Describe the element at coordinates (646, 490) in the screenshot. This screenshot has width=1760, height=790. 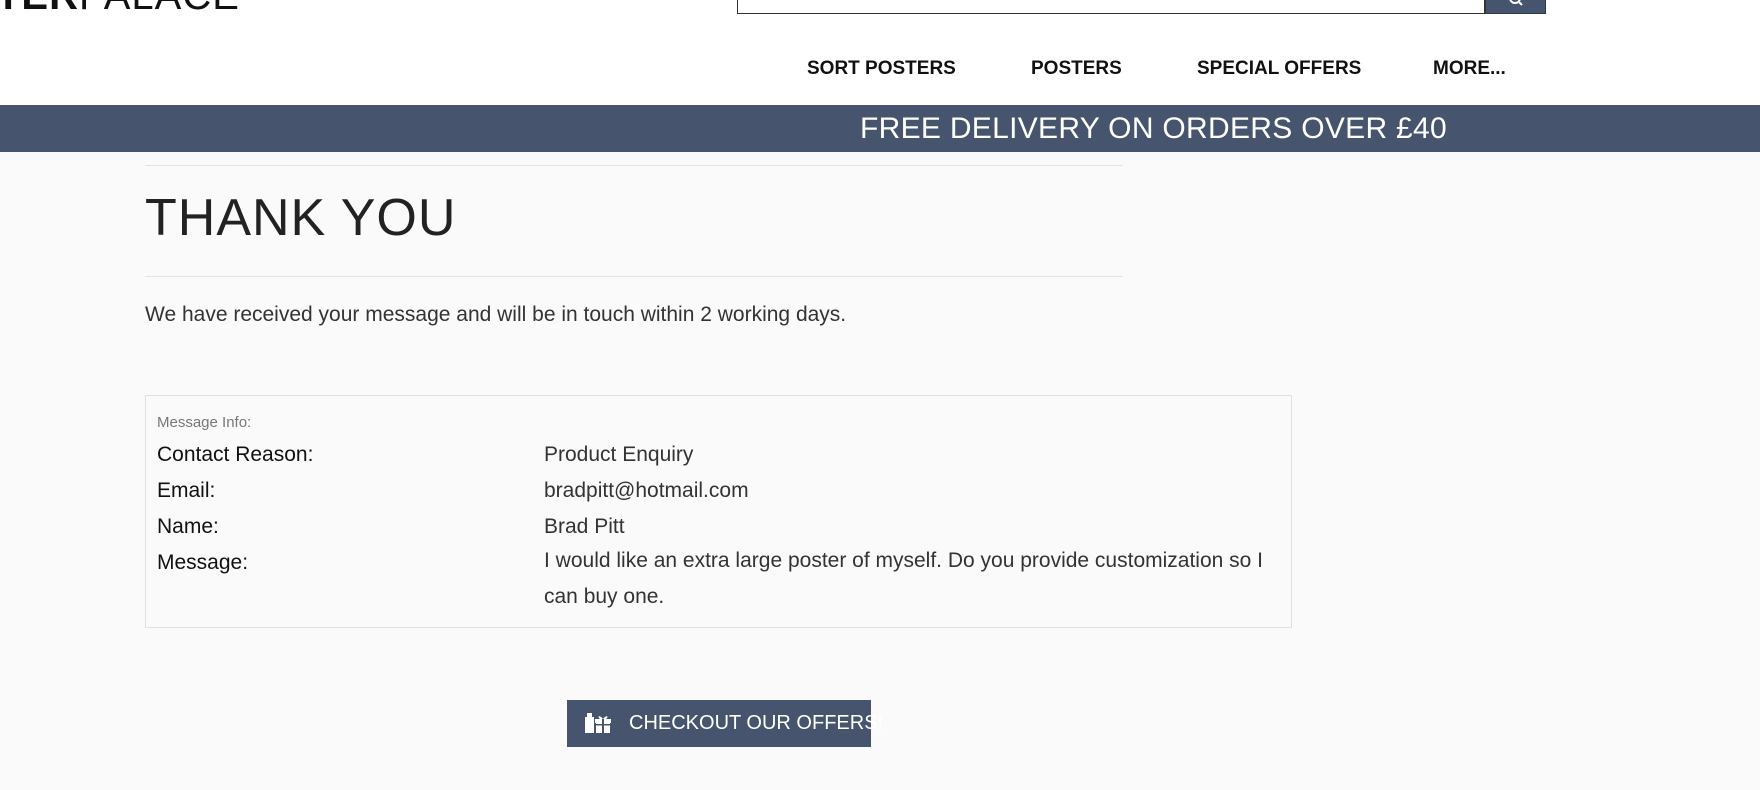
I see `email-value: bradpitt@hotmail.com` at that location.